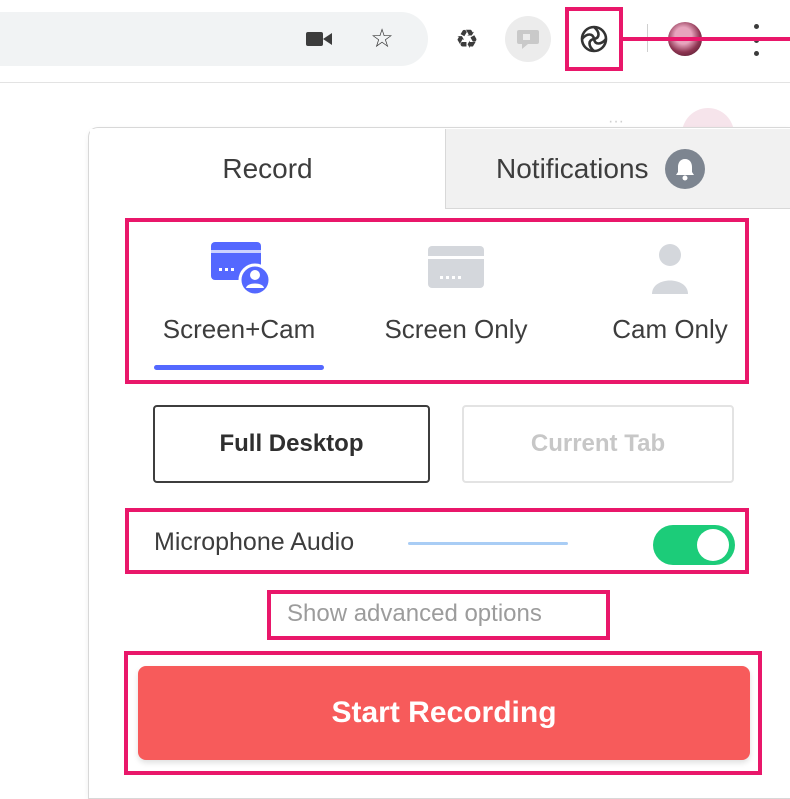 The image size is (790, 799). Describe the element at coordinates (572, 168) in the screenshot. I see `tab-notifications-label: Notifications` at that location.